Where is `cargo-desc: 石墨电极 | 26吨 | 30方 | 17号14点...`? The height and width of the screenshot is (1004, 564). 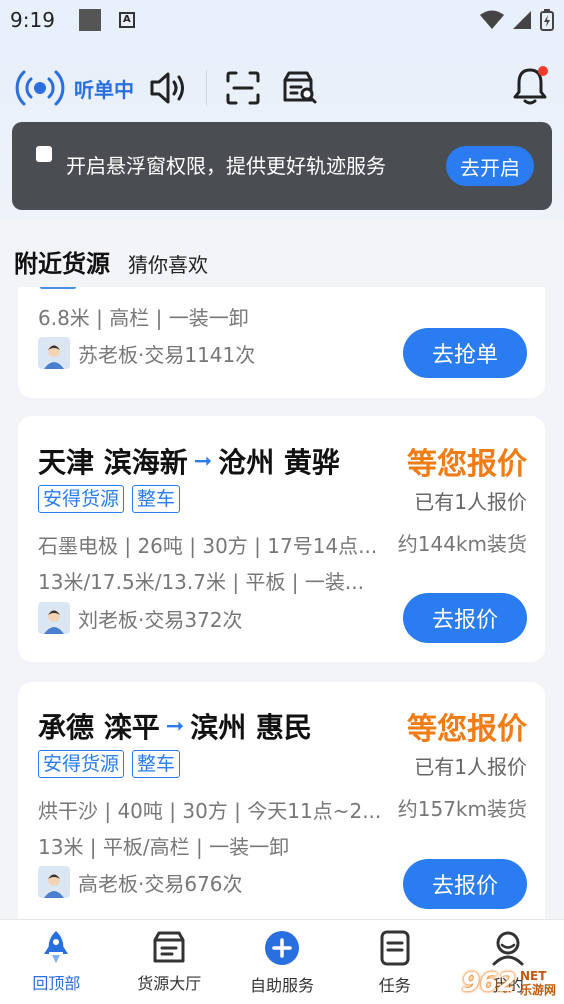 cargo-desc: 石墨电极 | 26吨 | 30方 | 17号14点... is located at coordinates (208, 546).